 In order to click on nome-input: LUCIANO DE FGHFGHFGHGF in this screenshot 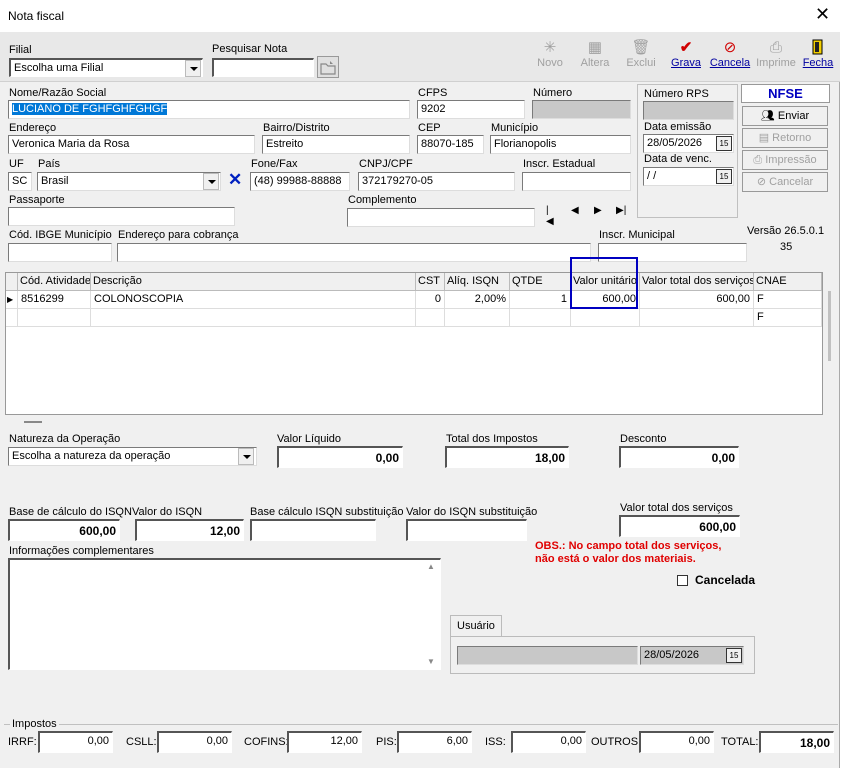, I will do `click(209, 109)`.